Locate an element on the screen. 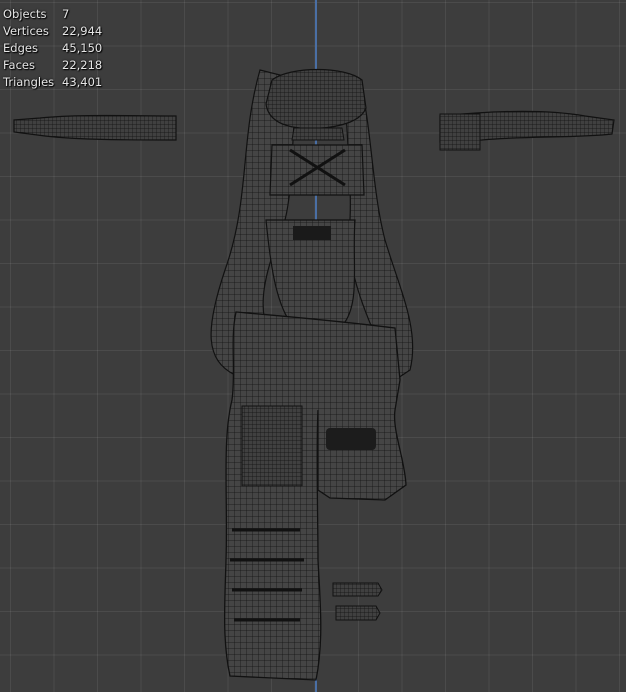  stat-row-triangles: Triangles 43,401 is located at coordinates (52, 82).